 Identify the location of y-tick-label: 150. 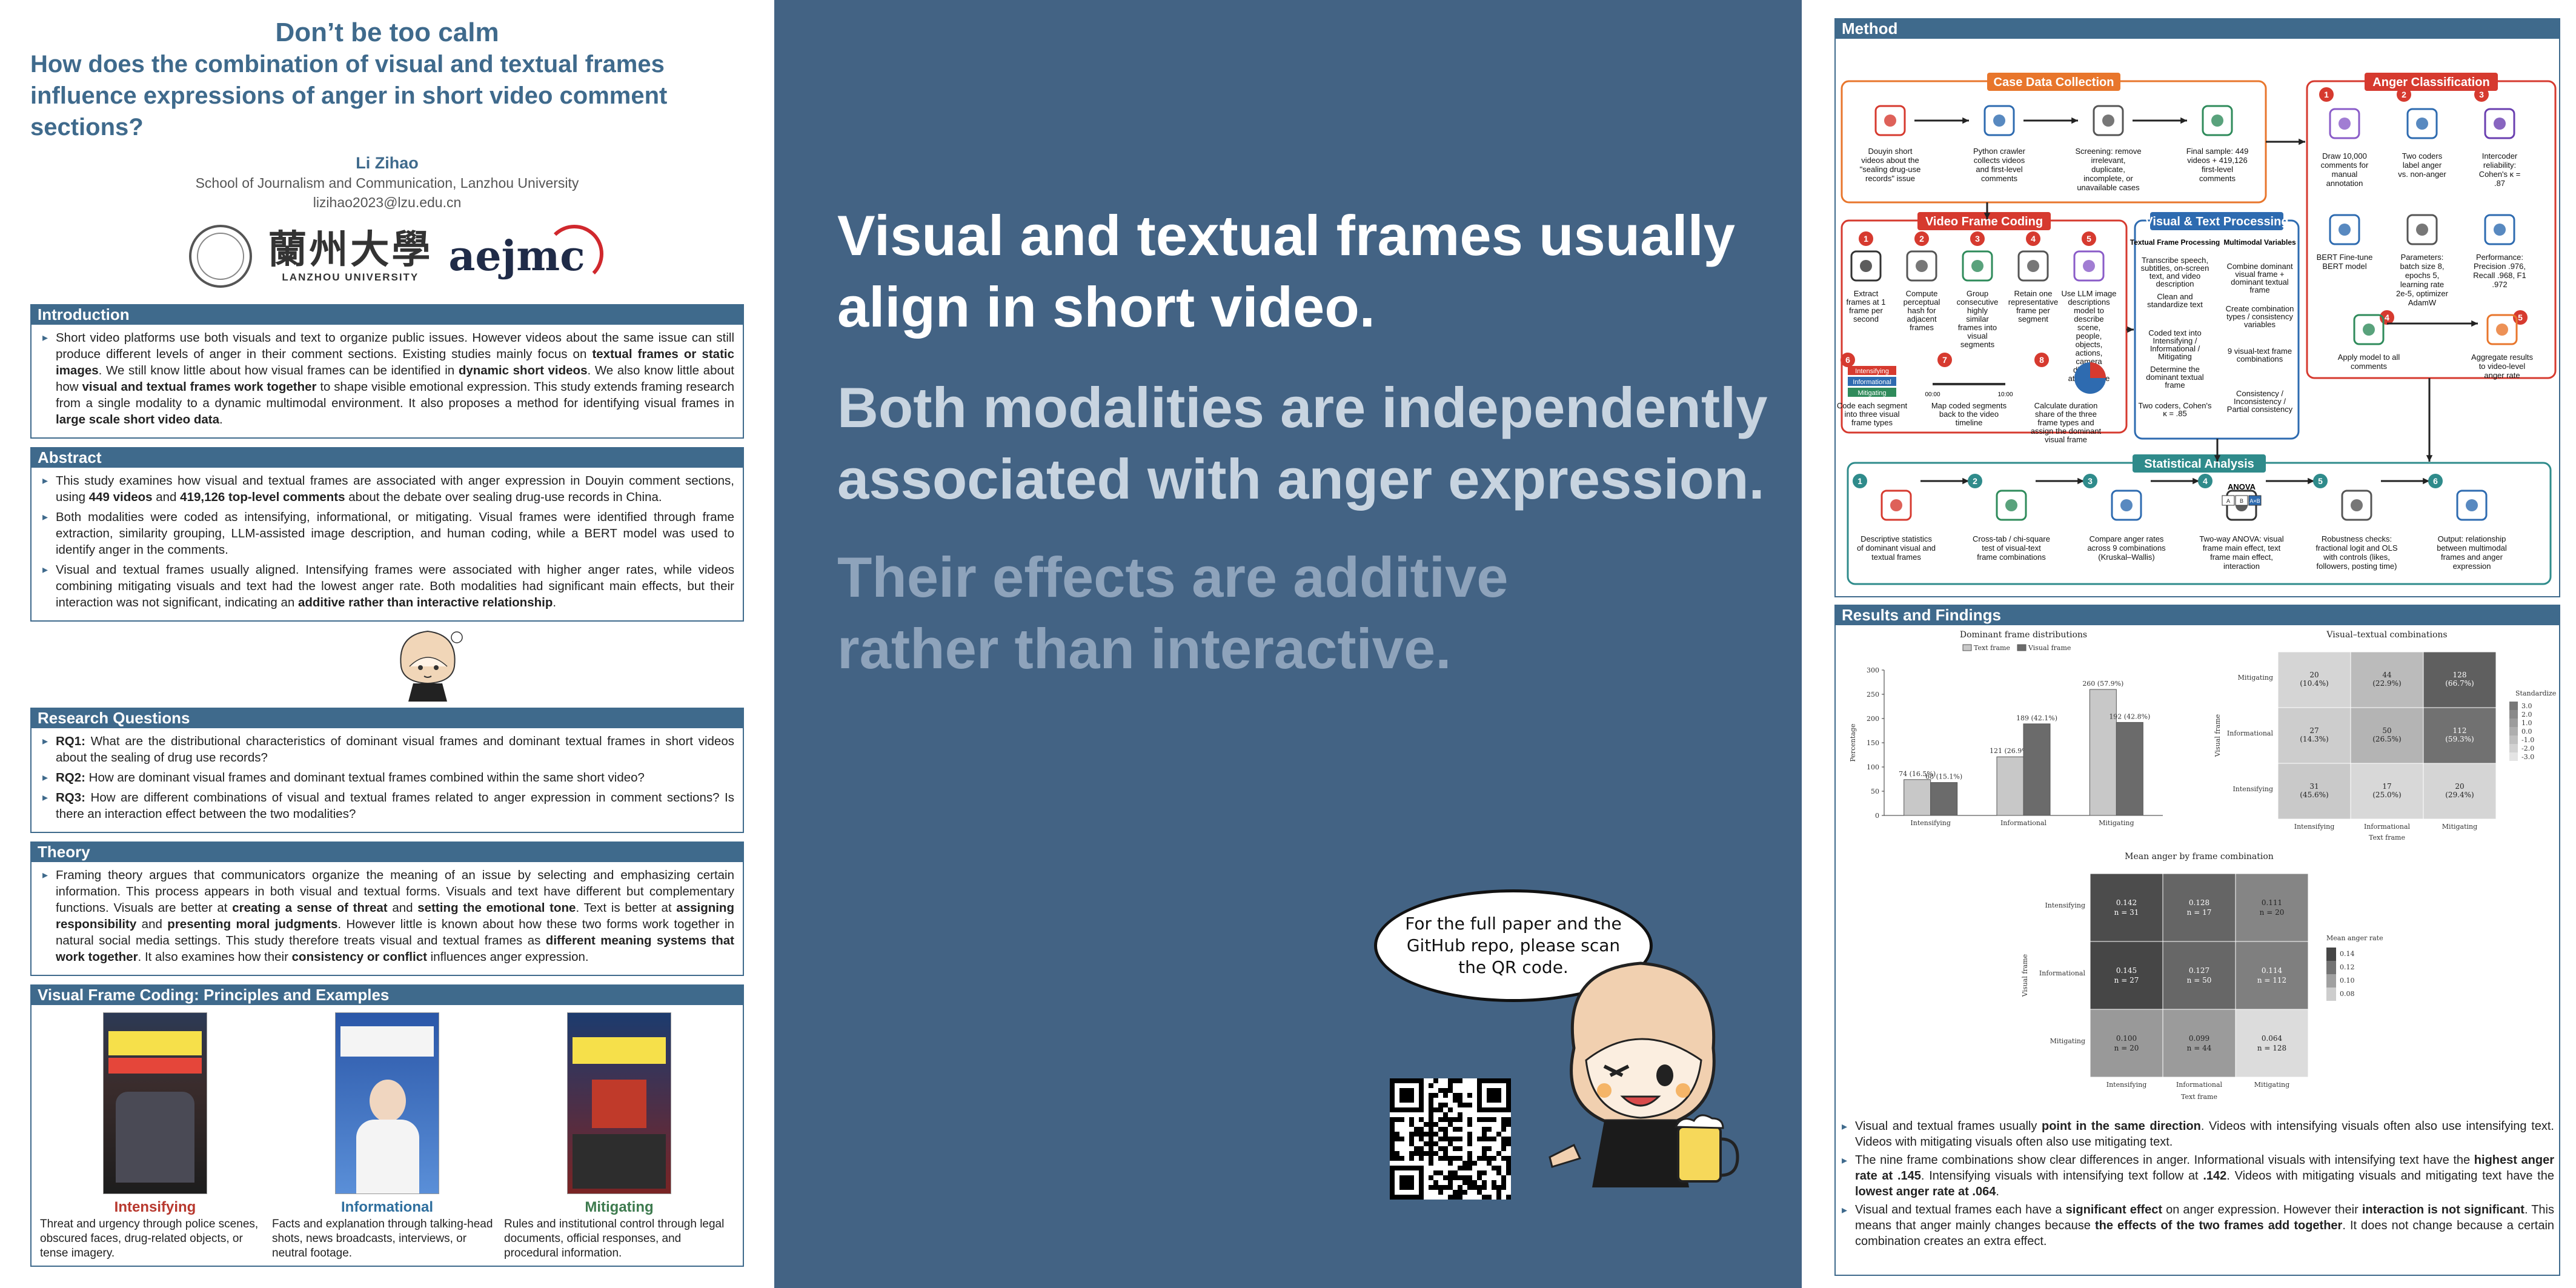
(1873, 743).